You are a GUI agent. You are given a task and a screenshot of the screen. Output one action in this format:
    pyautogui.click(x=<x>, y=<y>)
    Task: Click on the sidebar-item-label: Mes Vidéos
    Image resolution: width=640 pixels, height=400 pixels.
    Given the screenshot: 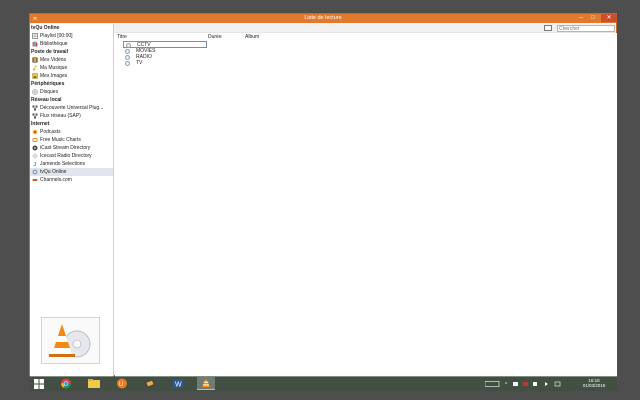 What is the action you would take?
    pyautogui.click(x=53, y=60)
    